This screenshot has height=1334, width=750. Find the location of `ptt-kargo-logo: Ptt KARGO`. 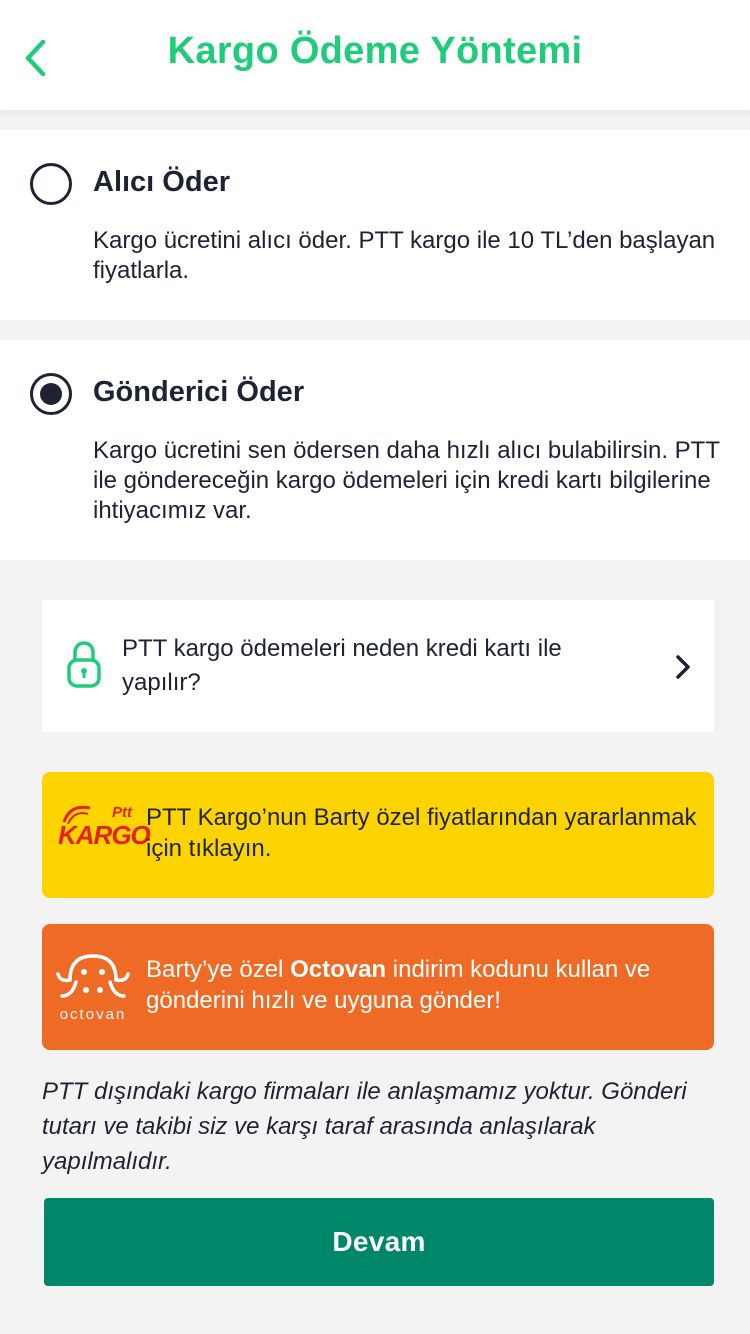

ptt-kargo-logo: Ptt KARGO is located at coordinates (102, 835).